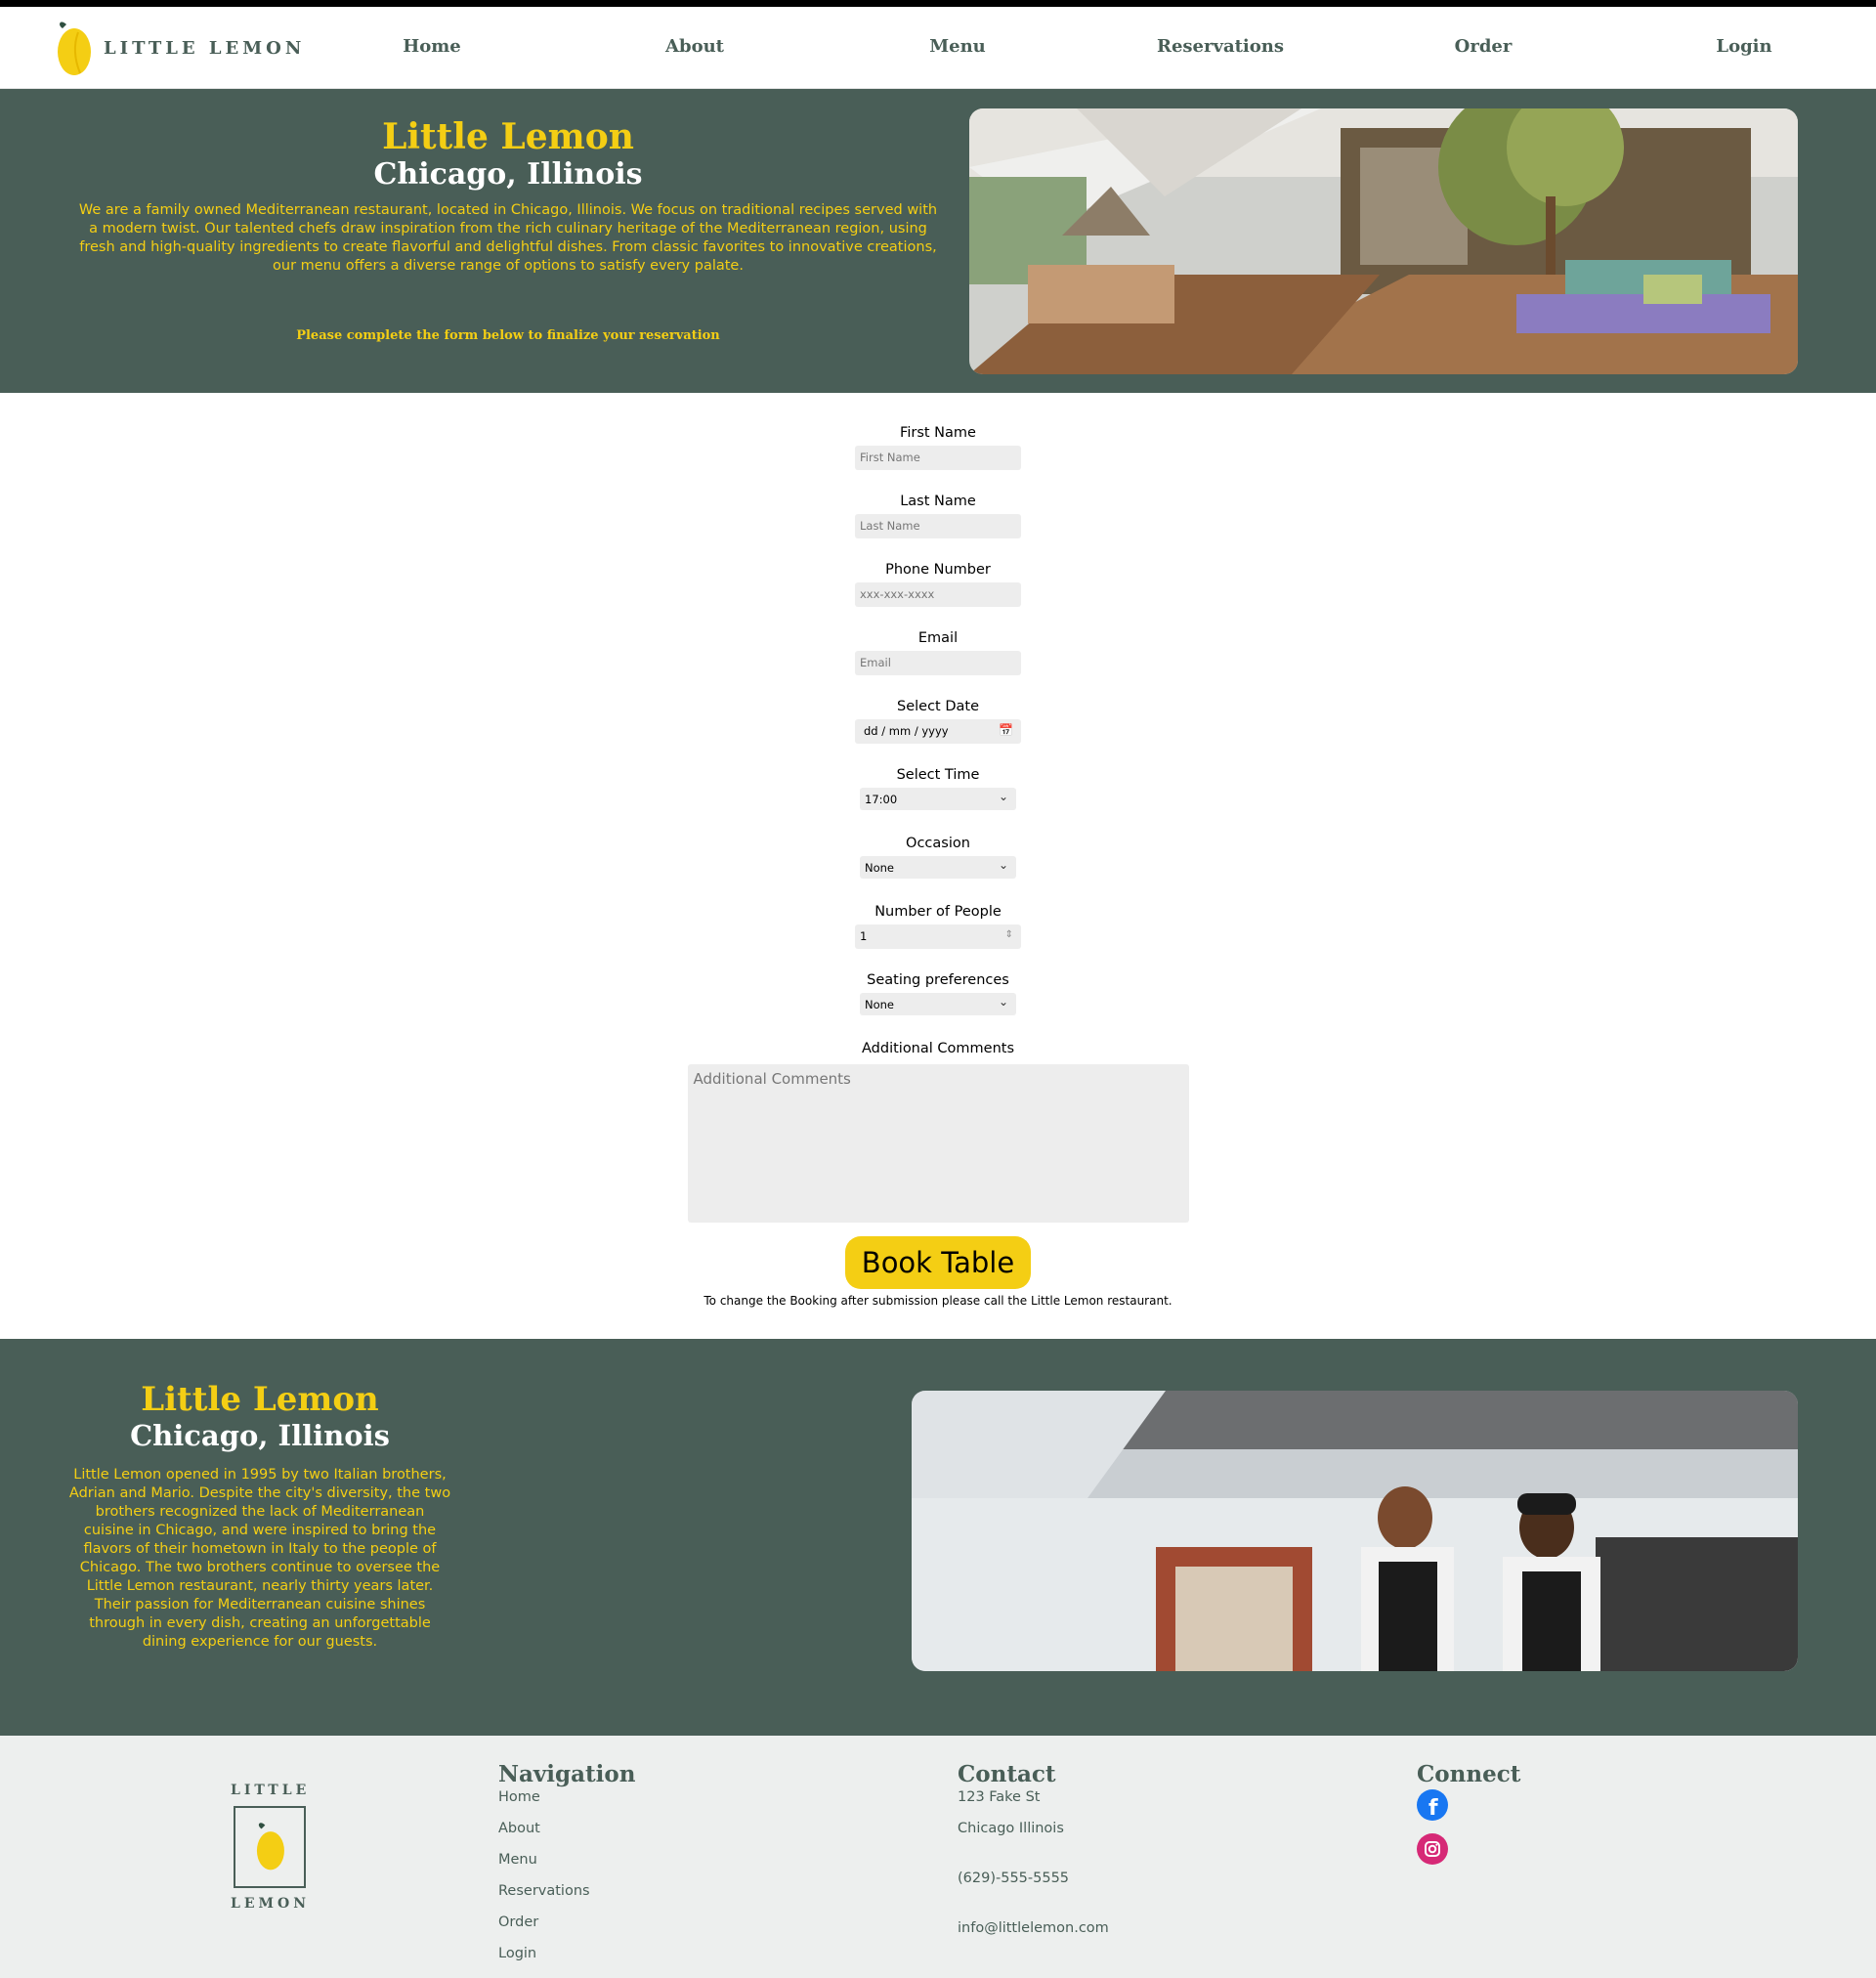 Image resolution: width=1876 pixels, height=1978 pixels. I want to click on last-name-group: Last Name Last Name, so click(938, 516).